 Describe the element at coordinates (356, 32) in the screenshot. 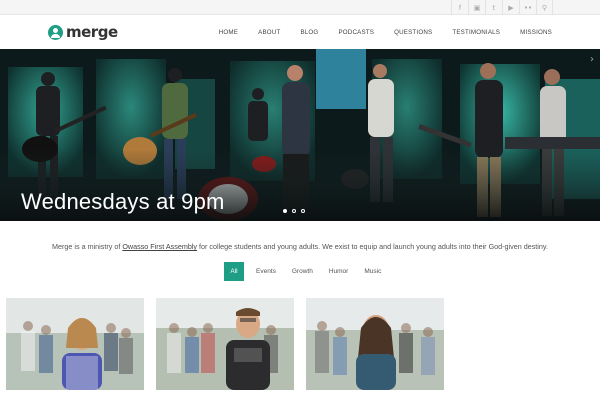

I see `nav-podcasts: PODCASTS` at that location.